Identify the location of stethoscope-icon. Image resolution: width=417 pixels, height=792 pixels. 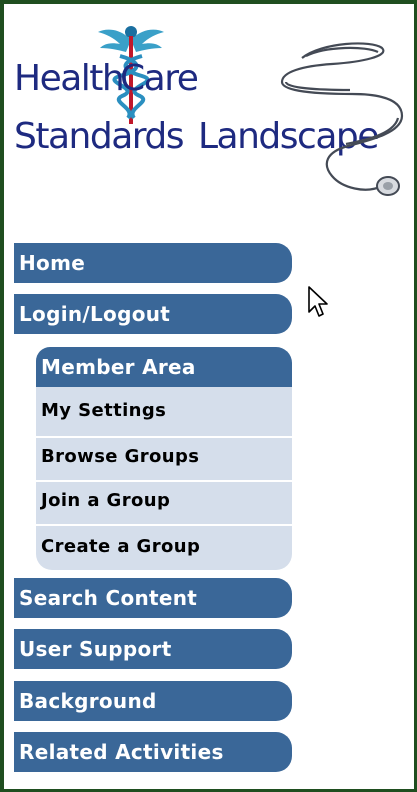
(342, 119).